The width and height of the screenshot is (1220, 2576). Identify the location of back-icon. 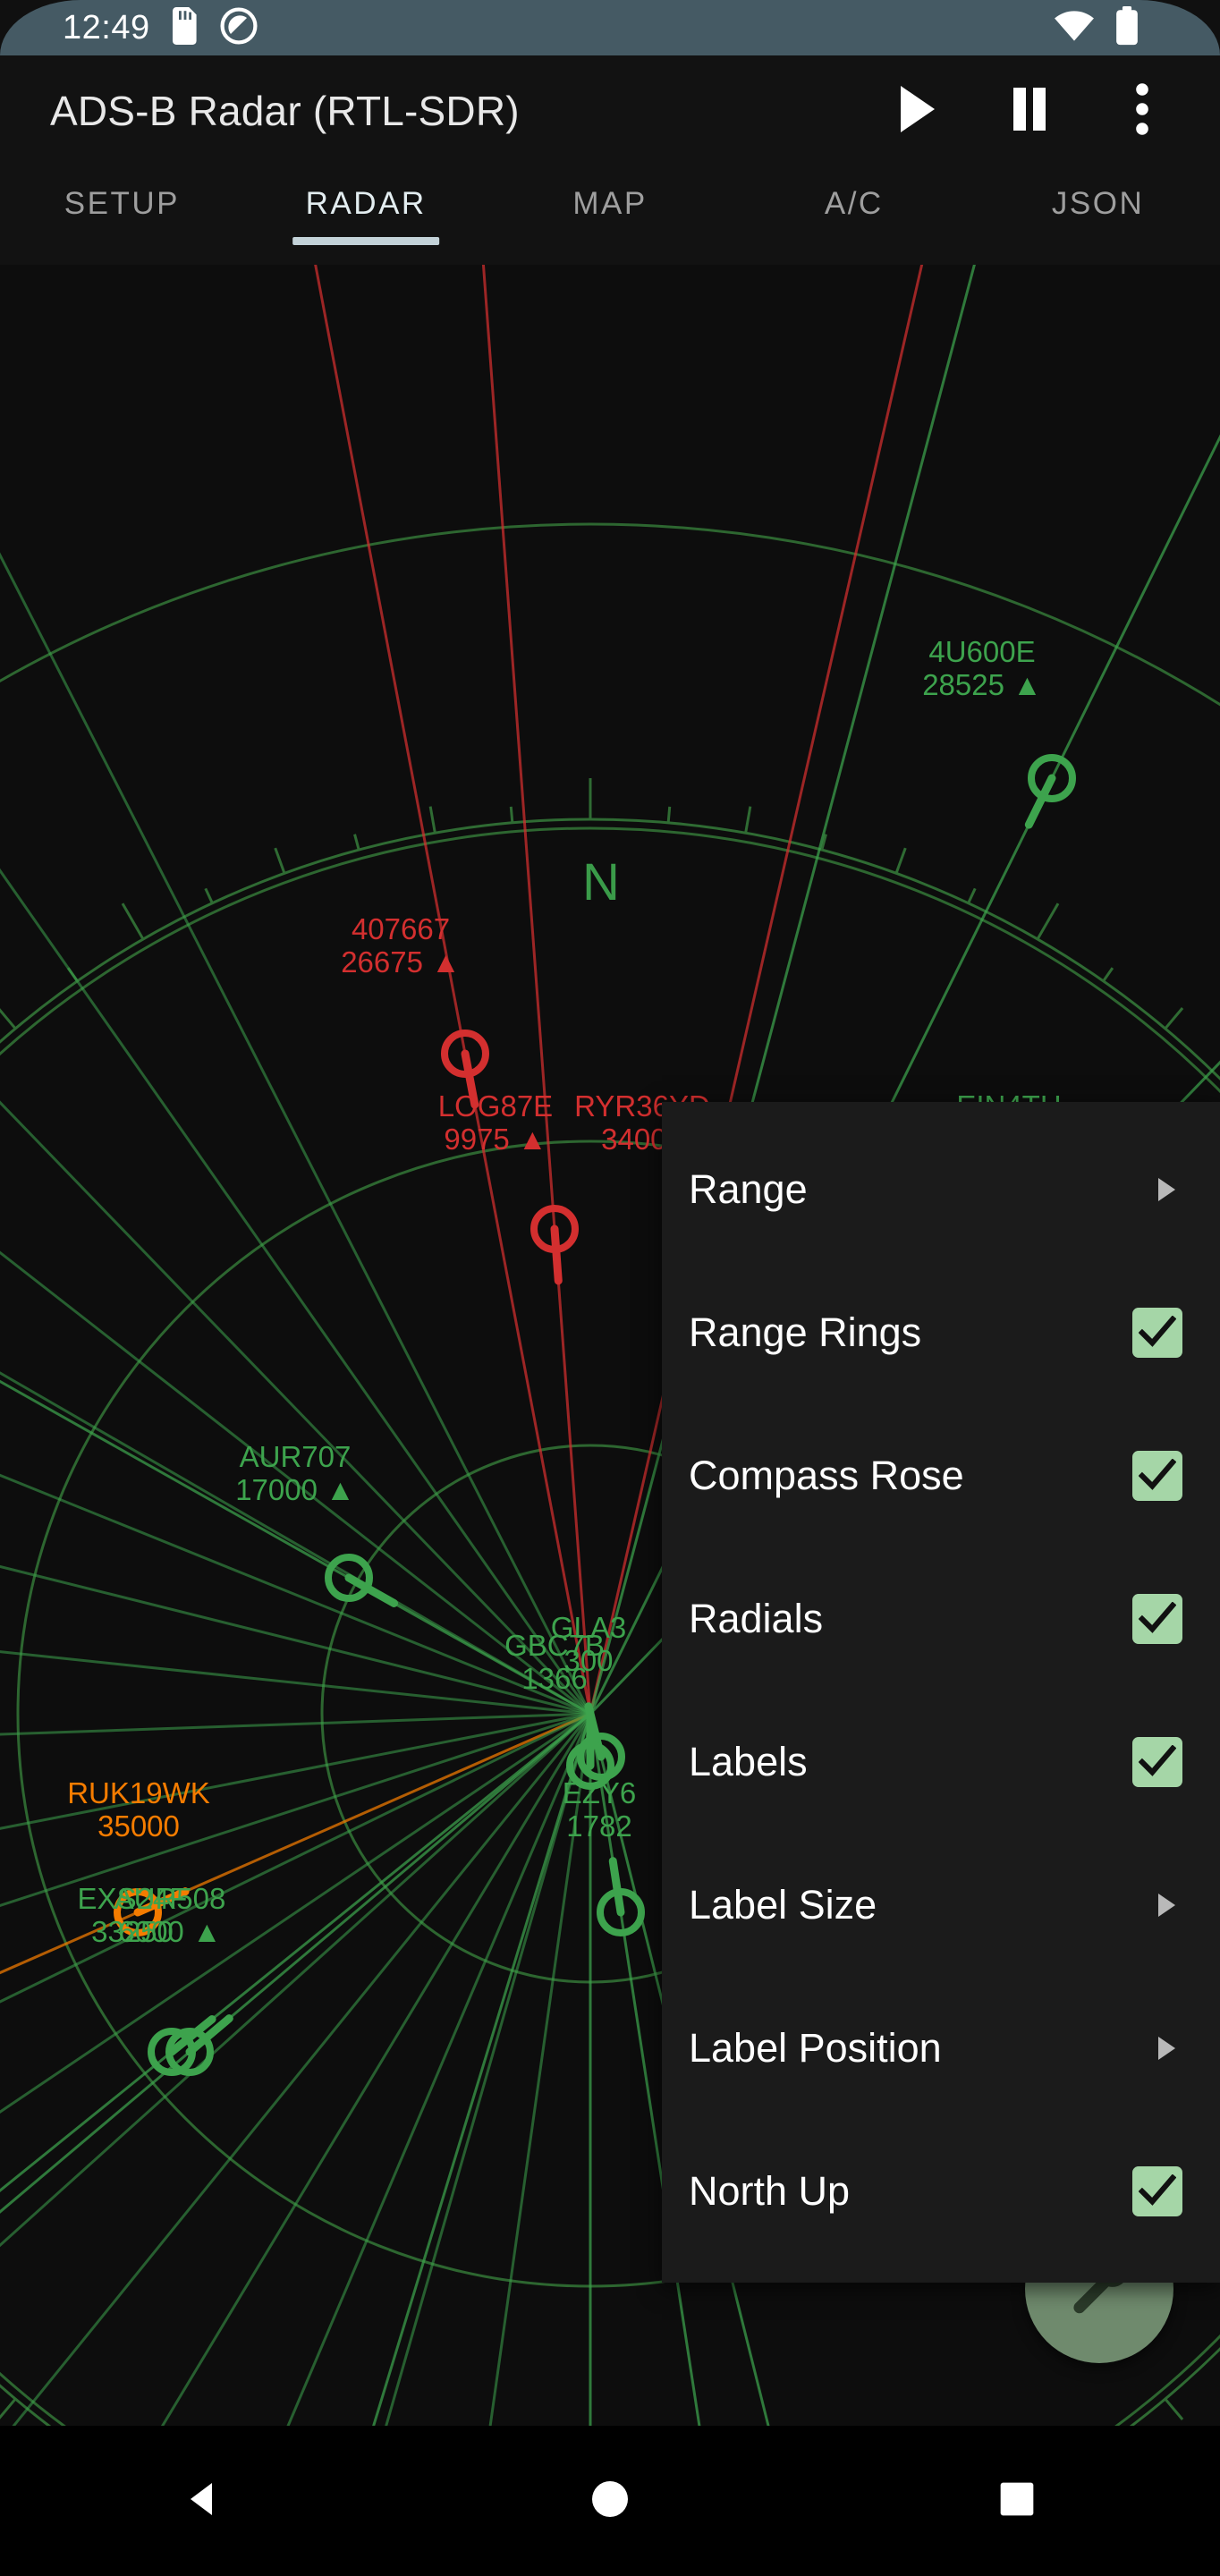
(203, 2501).